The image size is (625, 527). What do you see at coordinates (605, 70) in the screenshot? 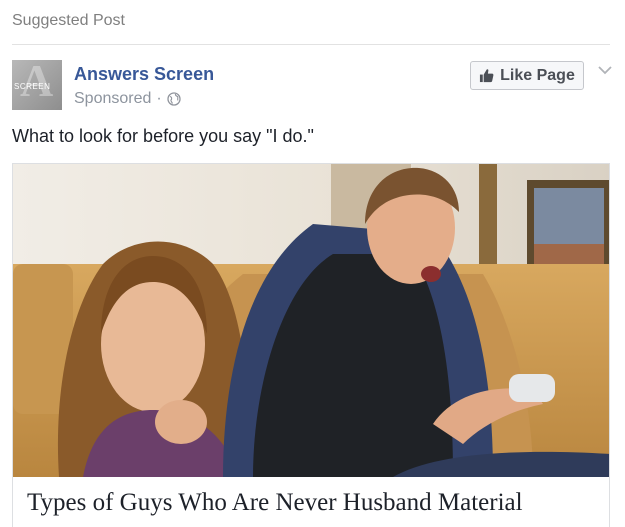
I see `chevron-down-icon` at bounding box center [605, 70].